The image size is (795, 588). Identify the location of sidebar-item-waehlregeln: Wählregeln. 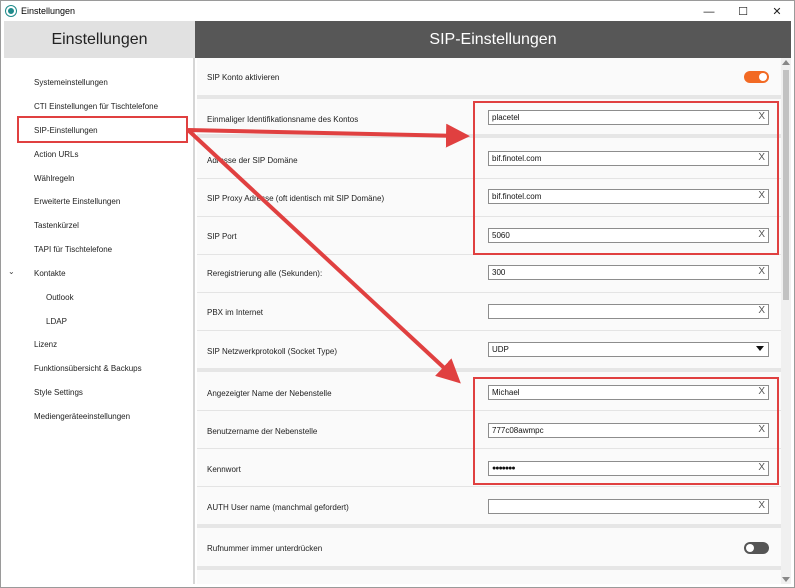
(54, 178).